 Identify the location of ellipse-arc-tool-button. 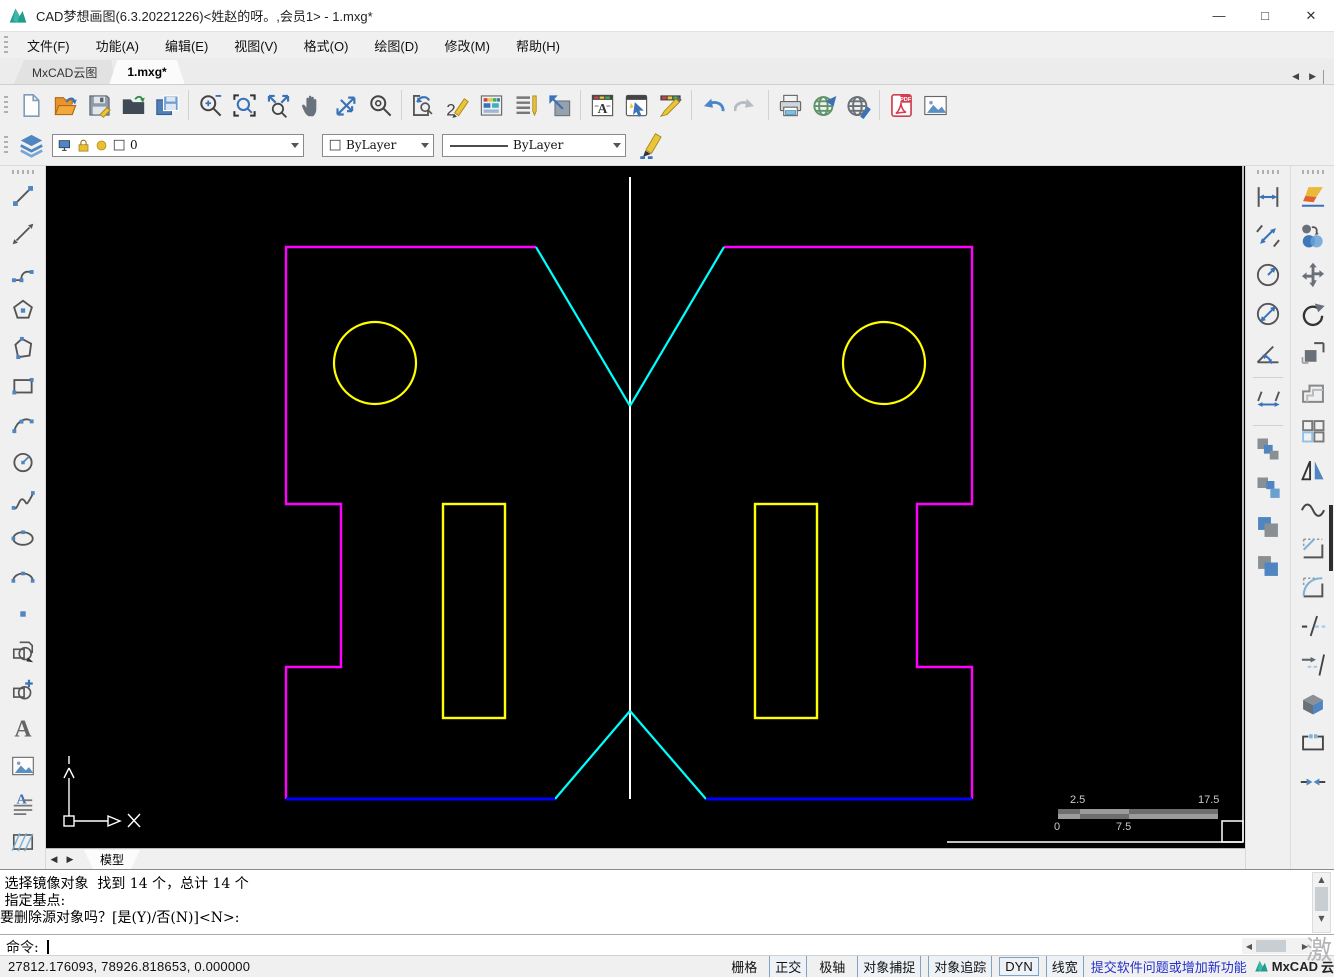
(23, 576).